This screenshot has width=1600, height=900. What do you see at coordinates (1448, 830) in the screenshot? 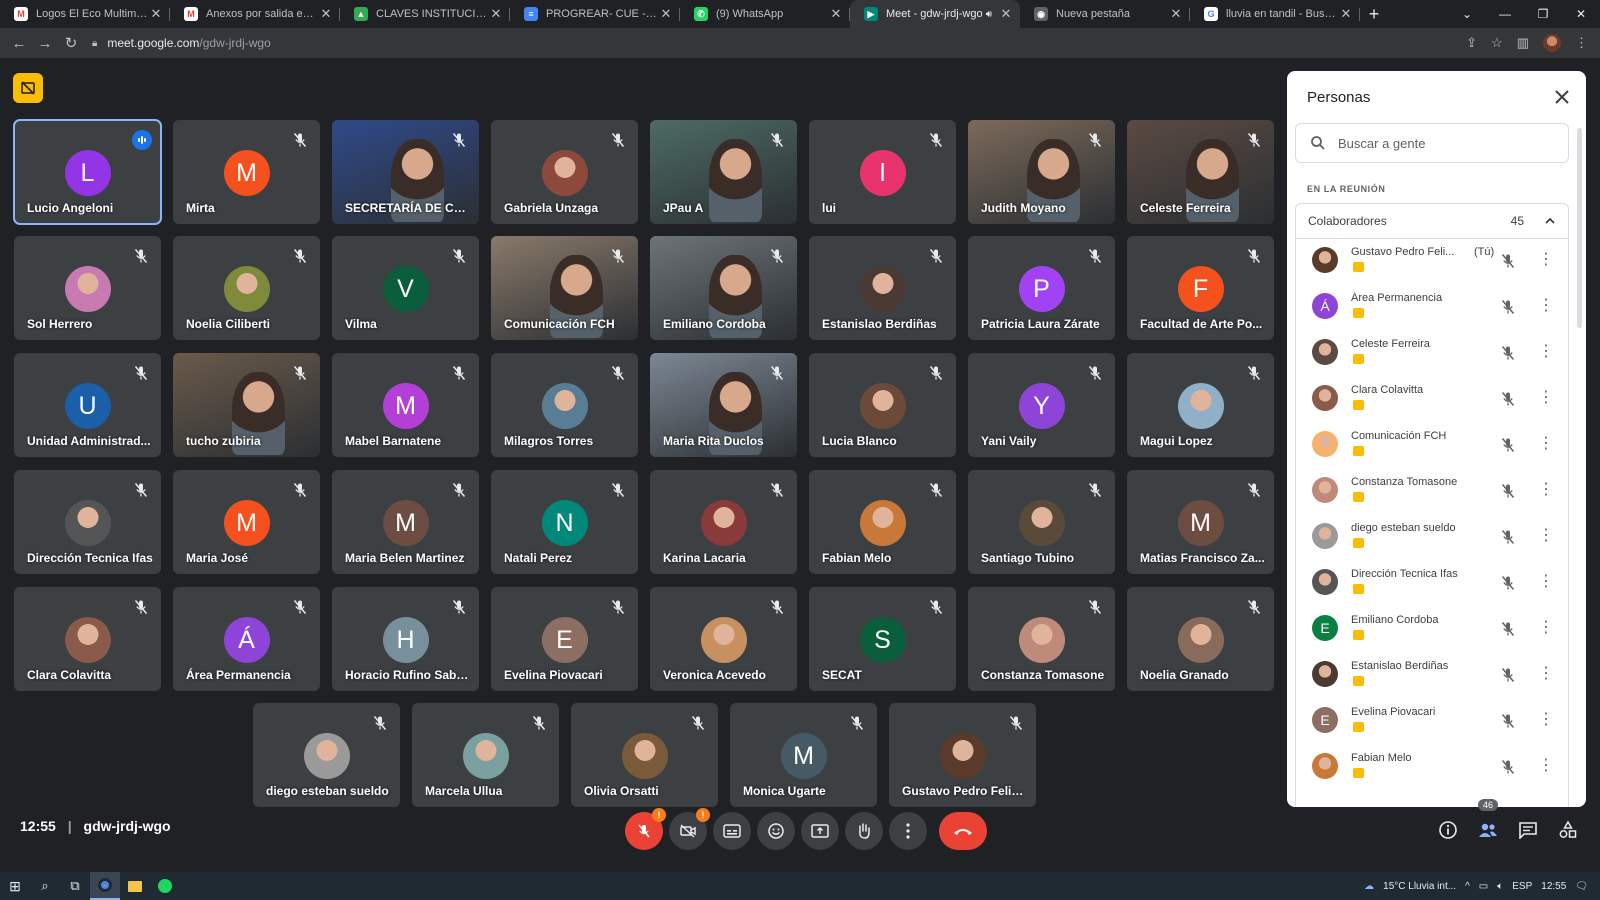
I see `meeting-details-button` at bounding box center [1448, 830].